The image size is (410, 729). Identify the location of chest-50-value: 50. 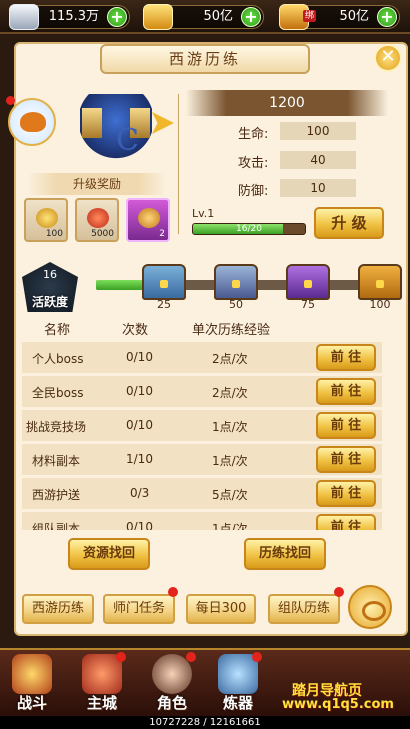
(236, 304).